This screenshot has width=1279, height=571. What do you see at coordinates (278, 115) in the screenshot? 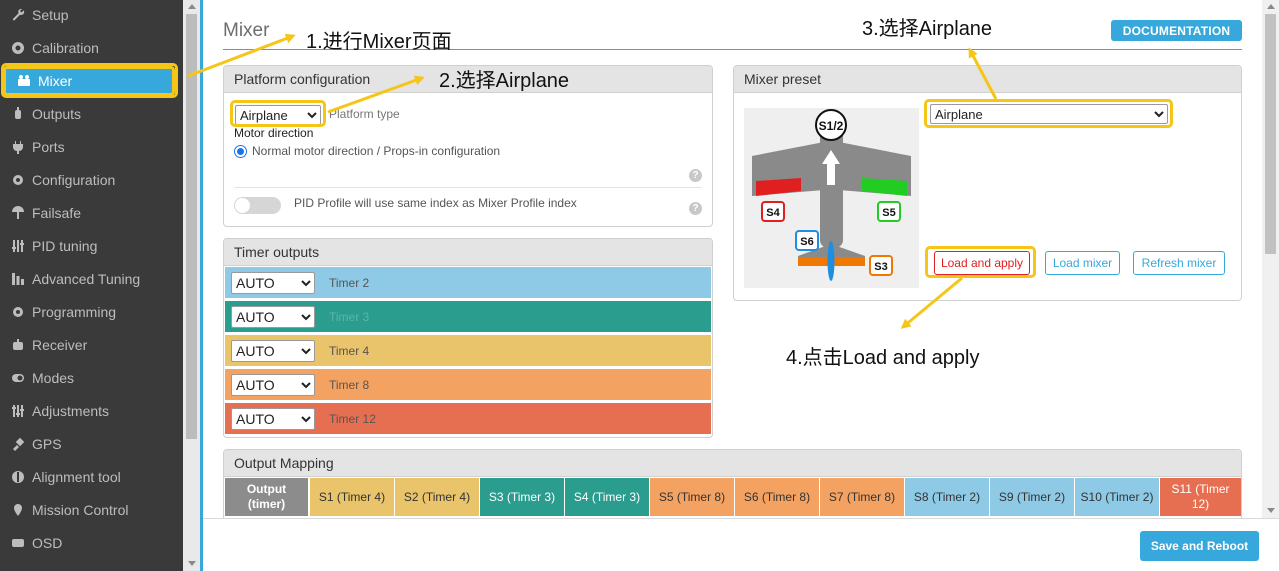
I see `platform-type-select: Airplane` at bounding box center [278, 115].